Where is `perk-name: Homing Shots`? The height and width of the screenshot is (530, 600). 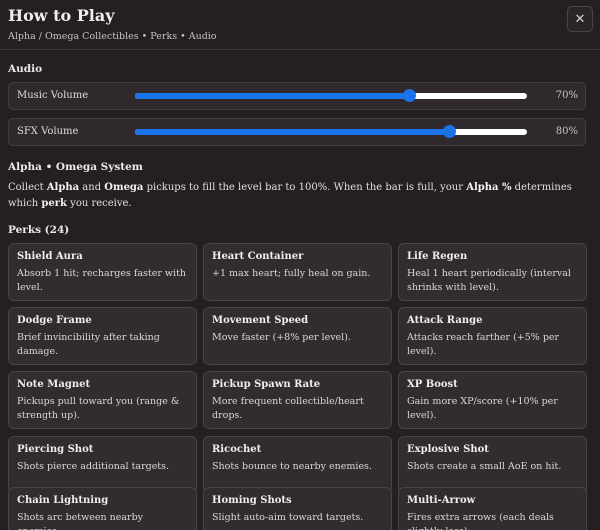 perk-name: Homing Shots is located at coordinates (252, 500).